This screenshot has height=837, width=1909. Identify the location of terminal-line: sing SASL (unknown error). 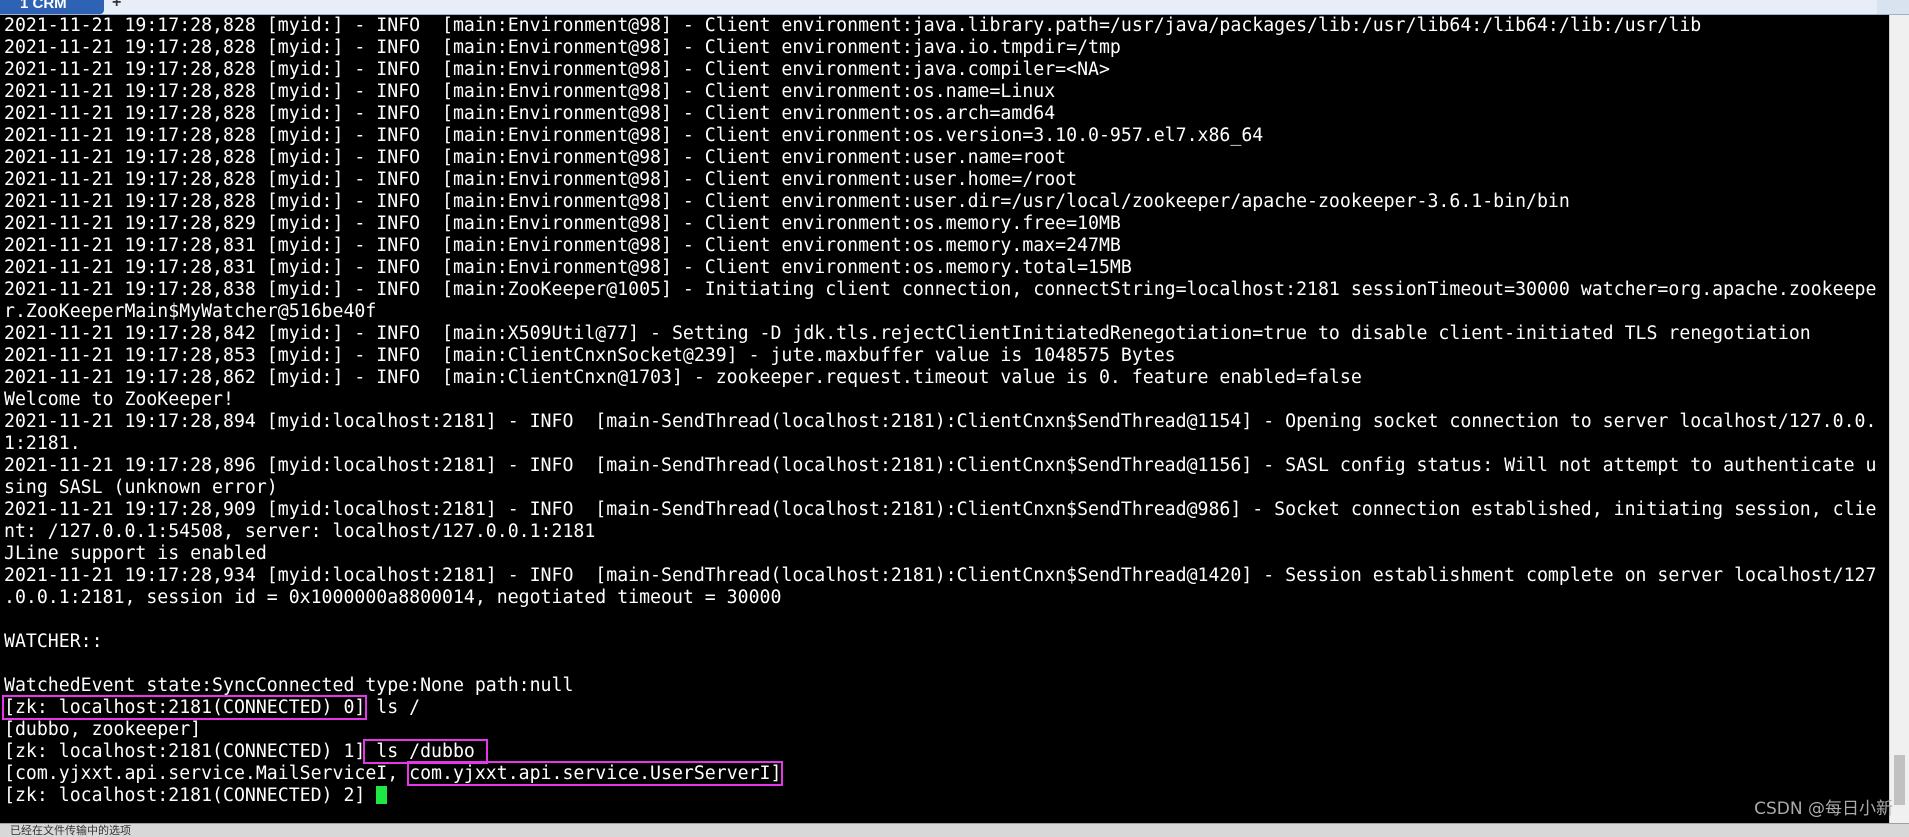
(141, 487).